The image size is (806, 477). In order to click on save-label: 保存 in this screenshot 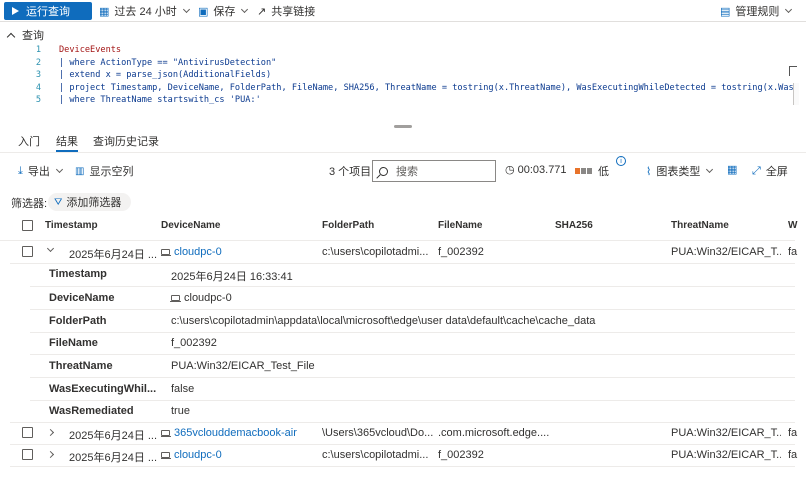, I will do `click(224, 12)`.